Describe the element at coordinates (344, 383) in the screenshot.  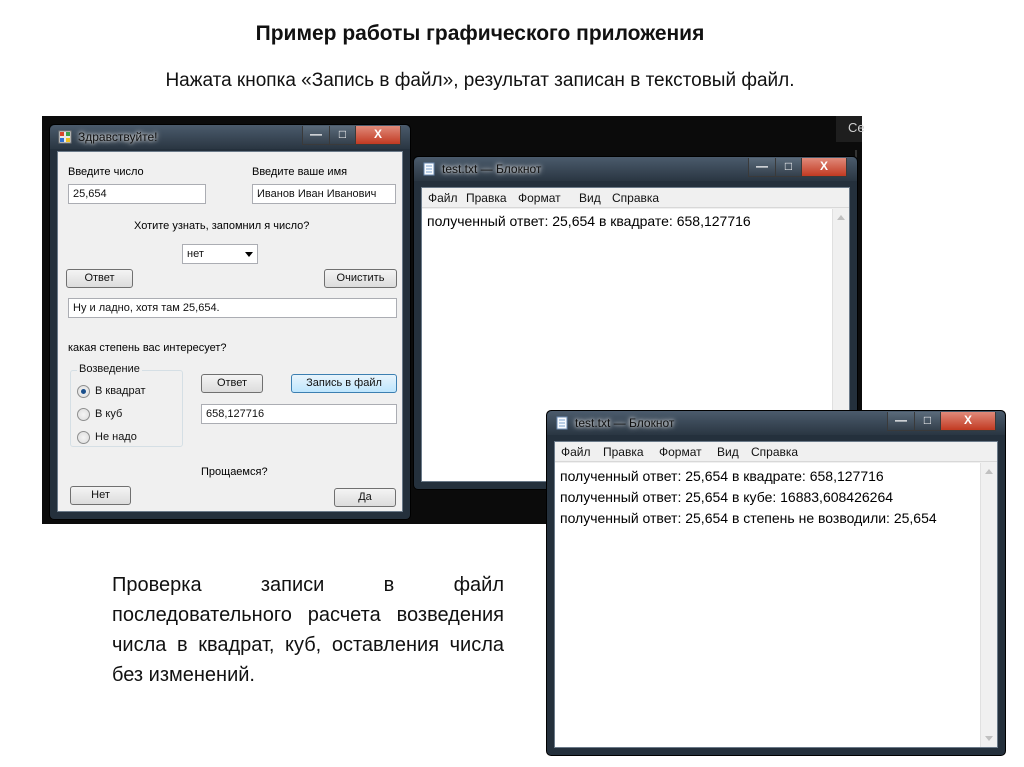
I see `write-to-file-button: Запись в файл` at that location.